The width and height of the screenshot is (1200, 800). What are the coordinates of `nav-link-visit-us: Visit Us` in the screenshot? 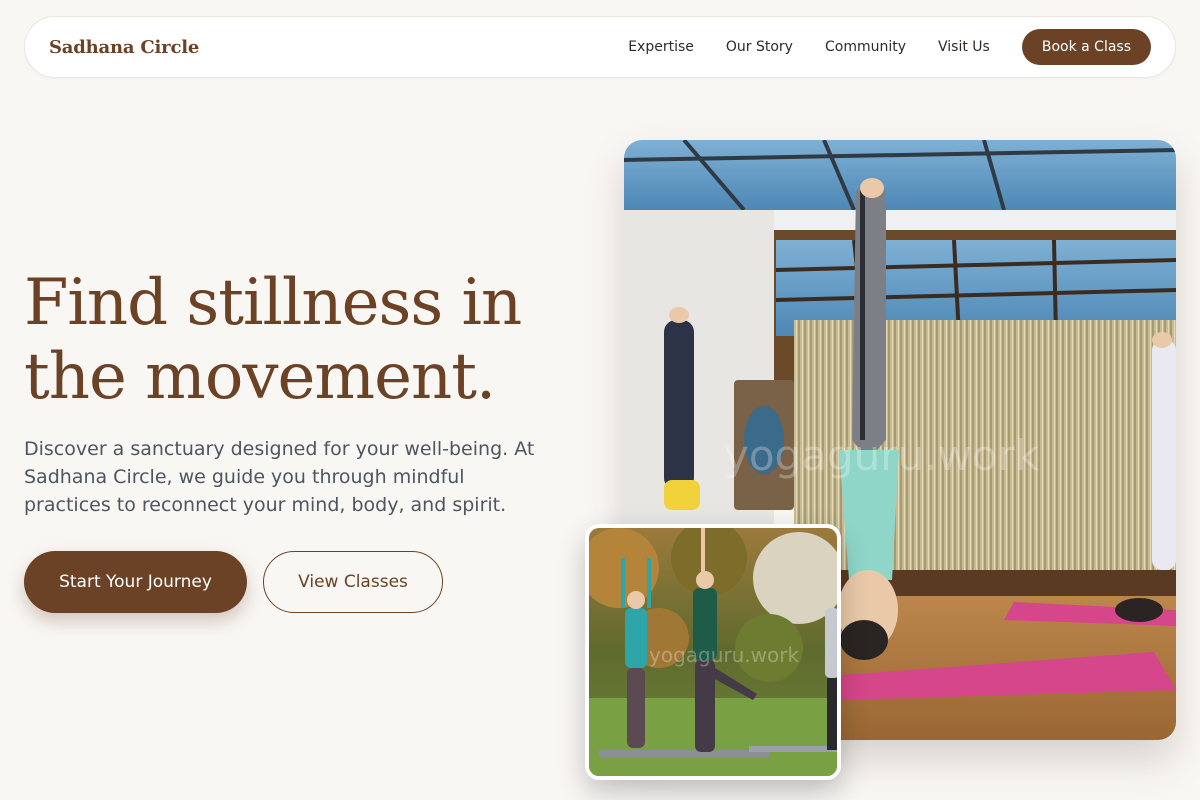 It's located at (964, 47).